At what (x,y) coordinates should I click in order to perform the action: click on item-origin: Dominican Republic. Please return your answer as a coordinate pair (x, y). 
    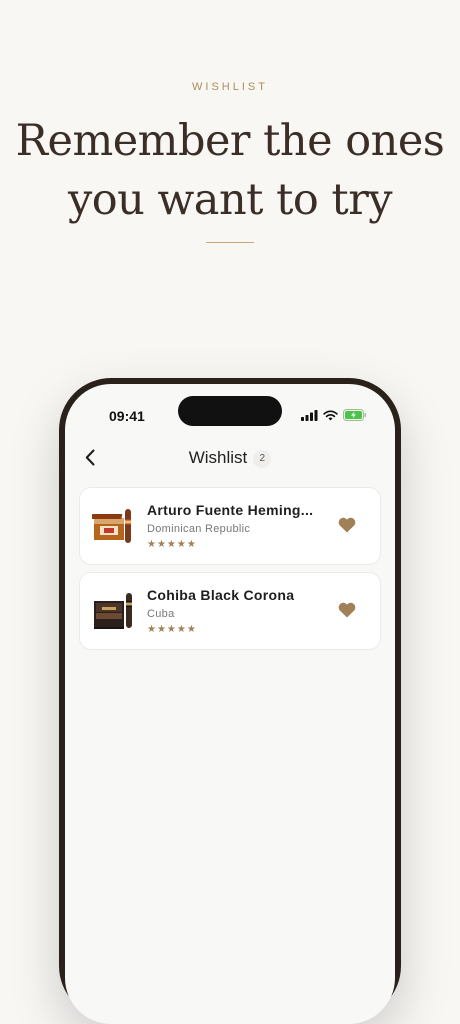
    Looking at the image, I should click on (199, 529).